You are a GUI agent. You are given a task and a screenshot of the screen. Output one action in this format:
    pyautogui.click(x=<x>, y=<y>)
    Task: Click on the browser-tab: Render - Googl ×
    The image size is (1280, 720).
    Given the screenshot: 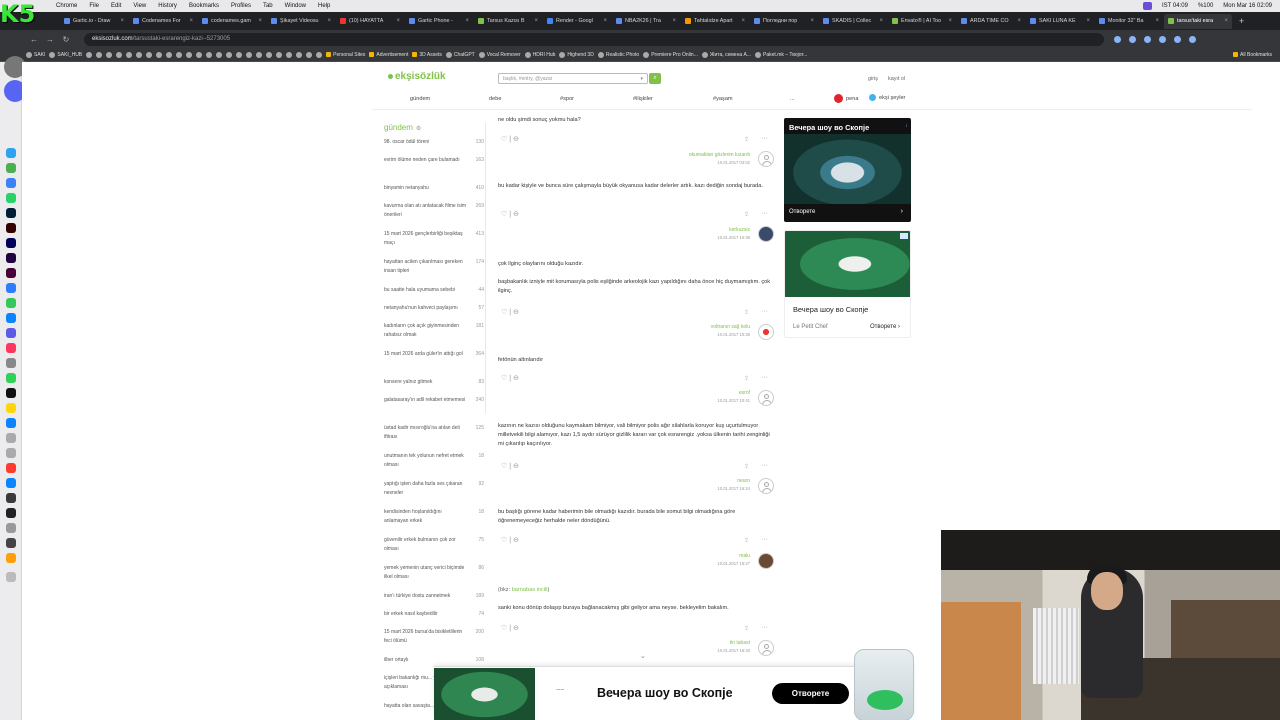 What is the action you would take?
    pyautogui.click(x=577, y=21)
    